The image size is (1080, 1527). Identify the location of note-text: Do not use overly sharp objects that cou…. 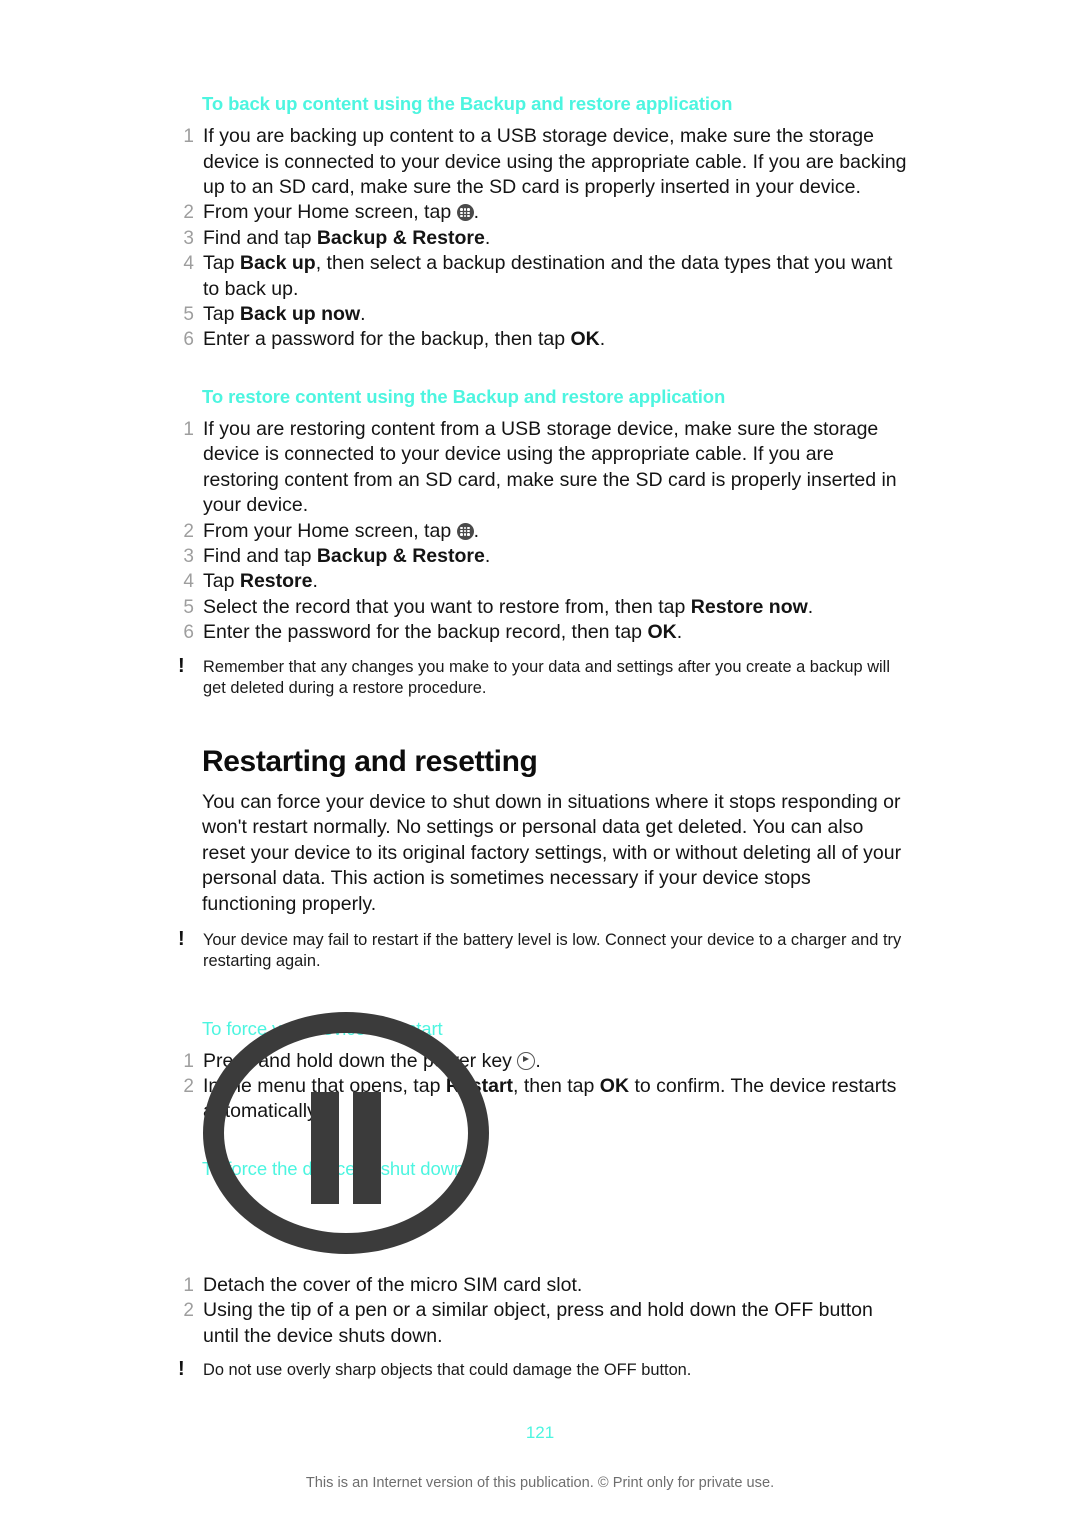
(447, 1370).